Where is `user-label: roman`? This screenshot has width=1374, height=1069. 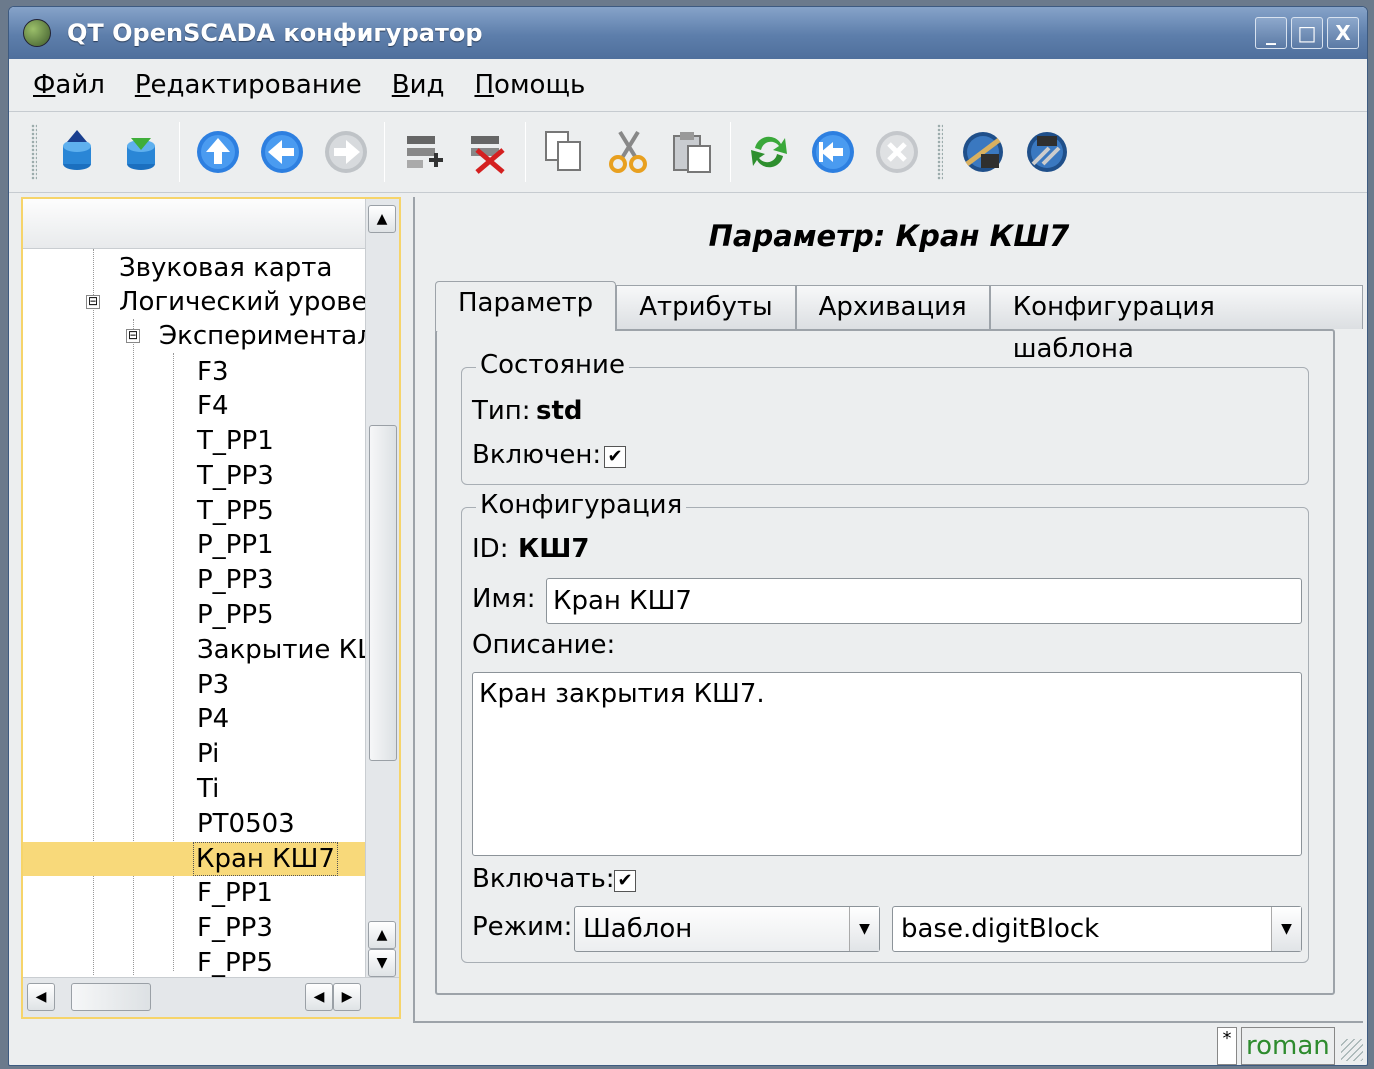 user-label: roman is located at coordinates (1288, 1046).